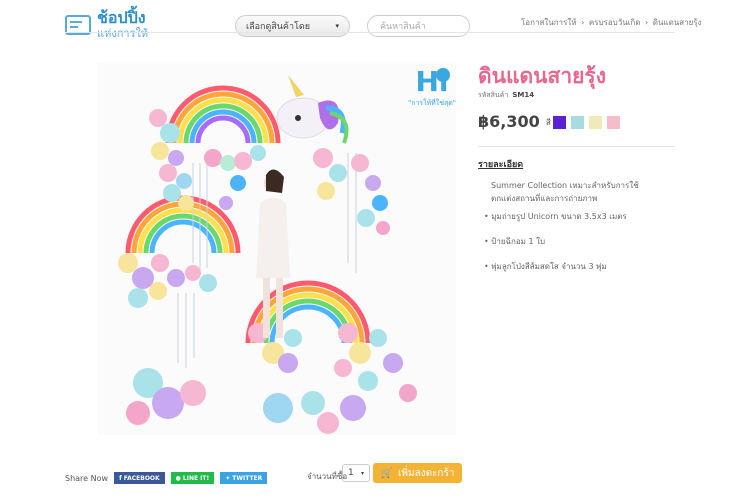 The height and width of the screenshot is (500, 750). I want to click on color-label: สี, so click(548, 122).